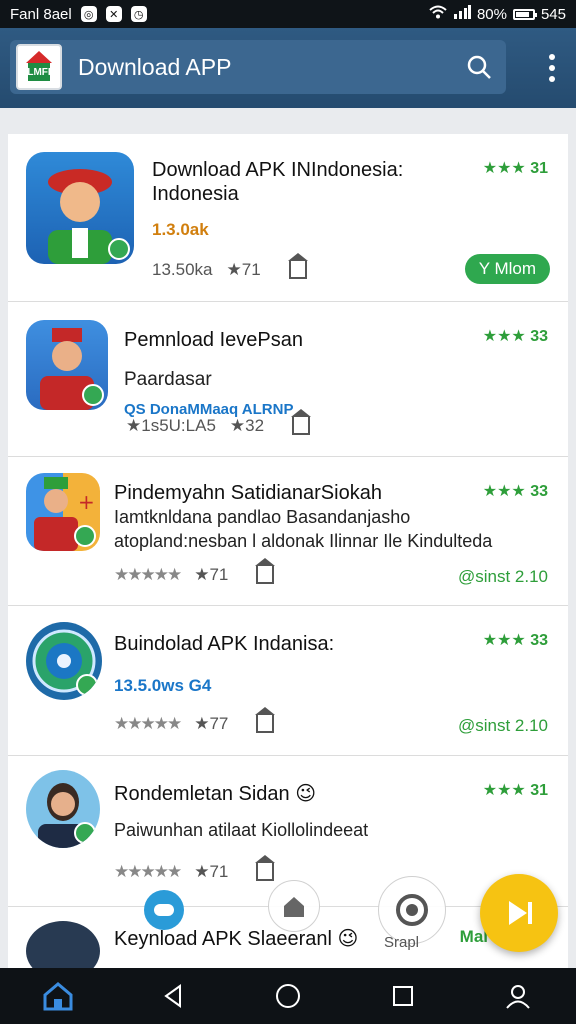 The height and width of the screenshot is (1024, 576). I want to click on app-description: Paardasar, so click(168, 379).